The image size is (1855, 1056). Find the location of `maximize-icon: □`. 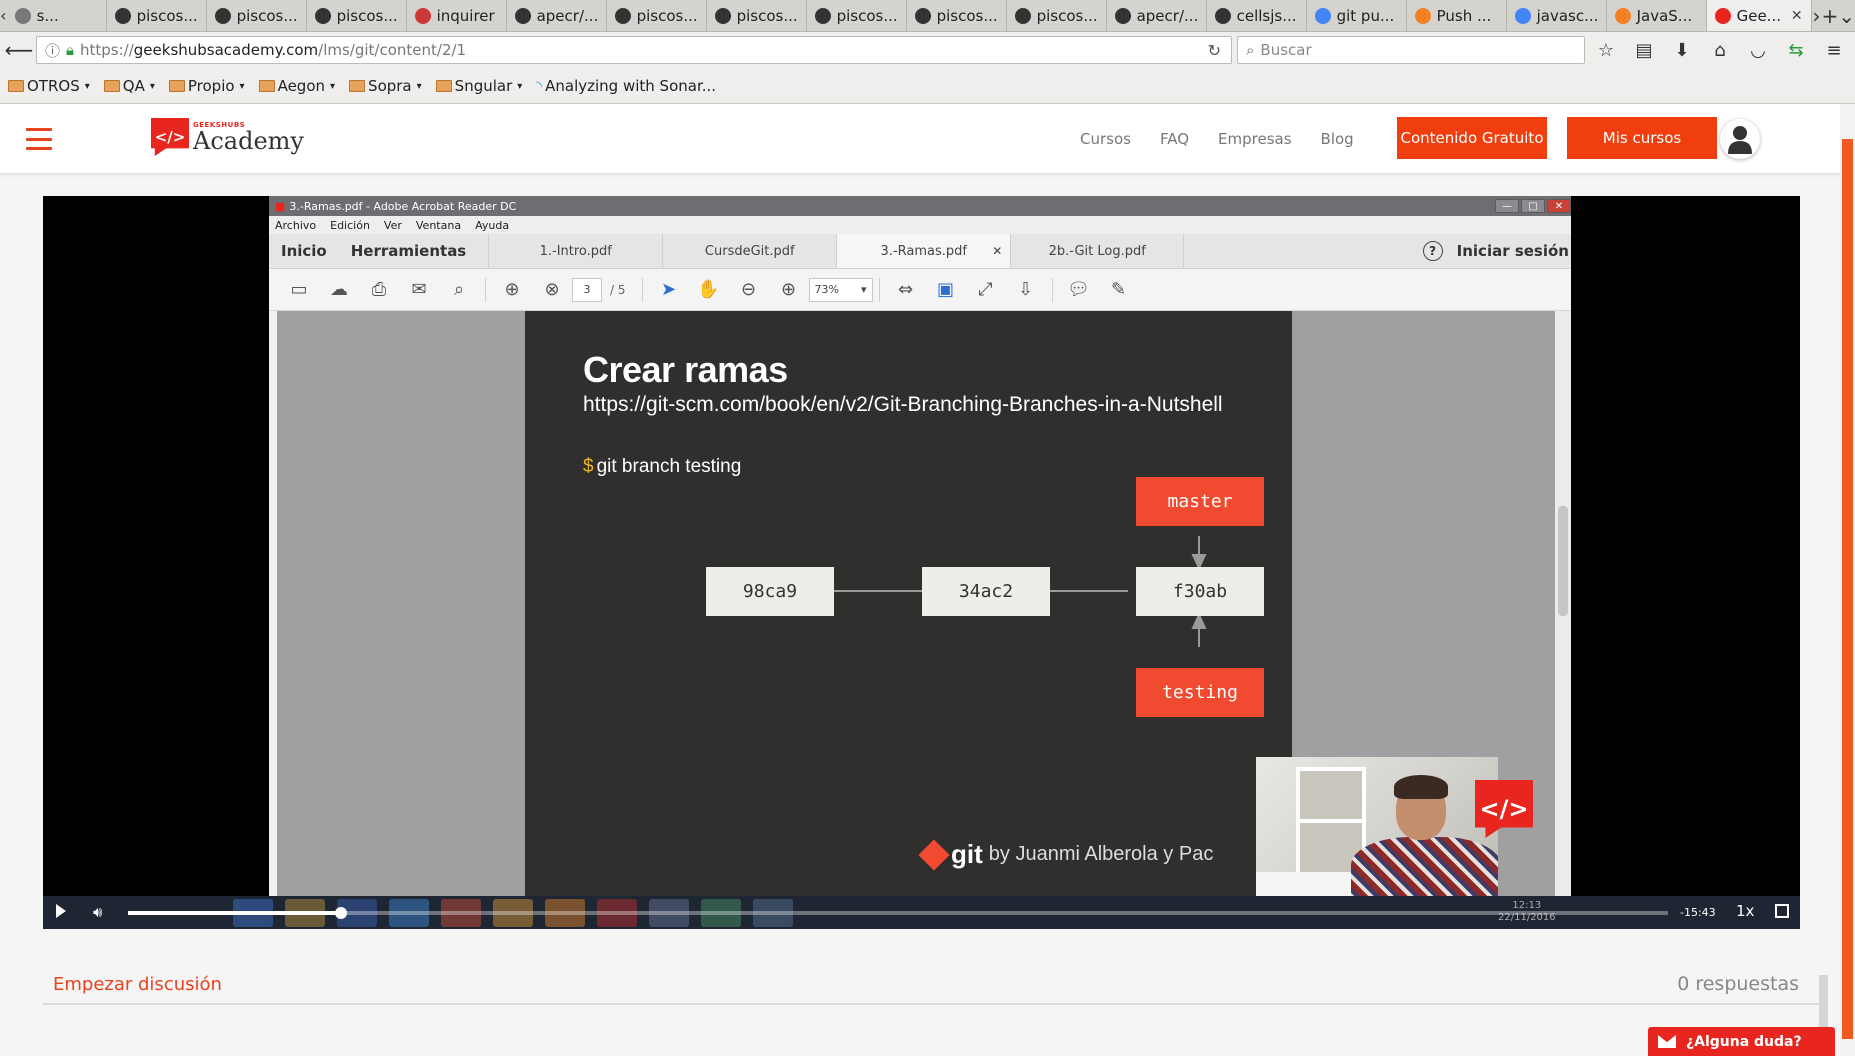

maximize-icon: □ is located at coordinates (1533, 206).